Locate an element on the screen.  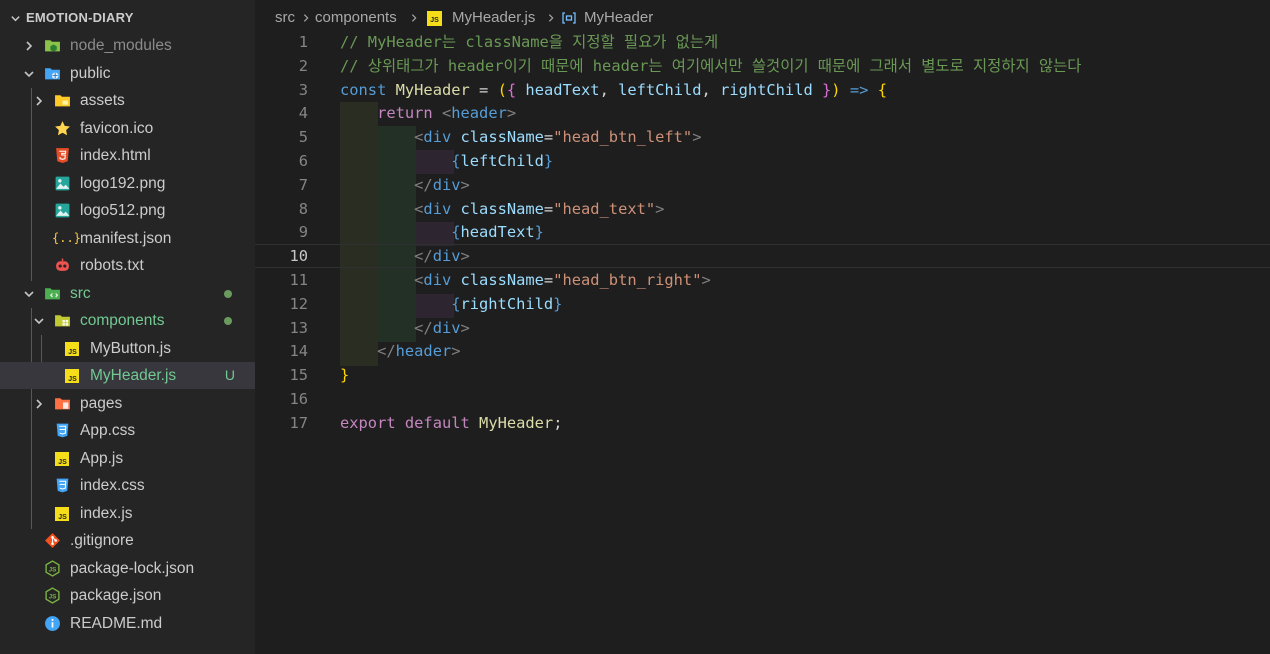
tree-item-mybutton: JS MyButton.js is located at coordinates (127, 348).